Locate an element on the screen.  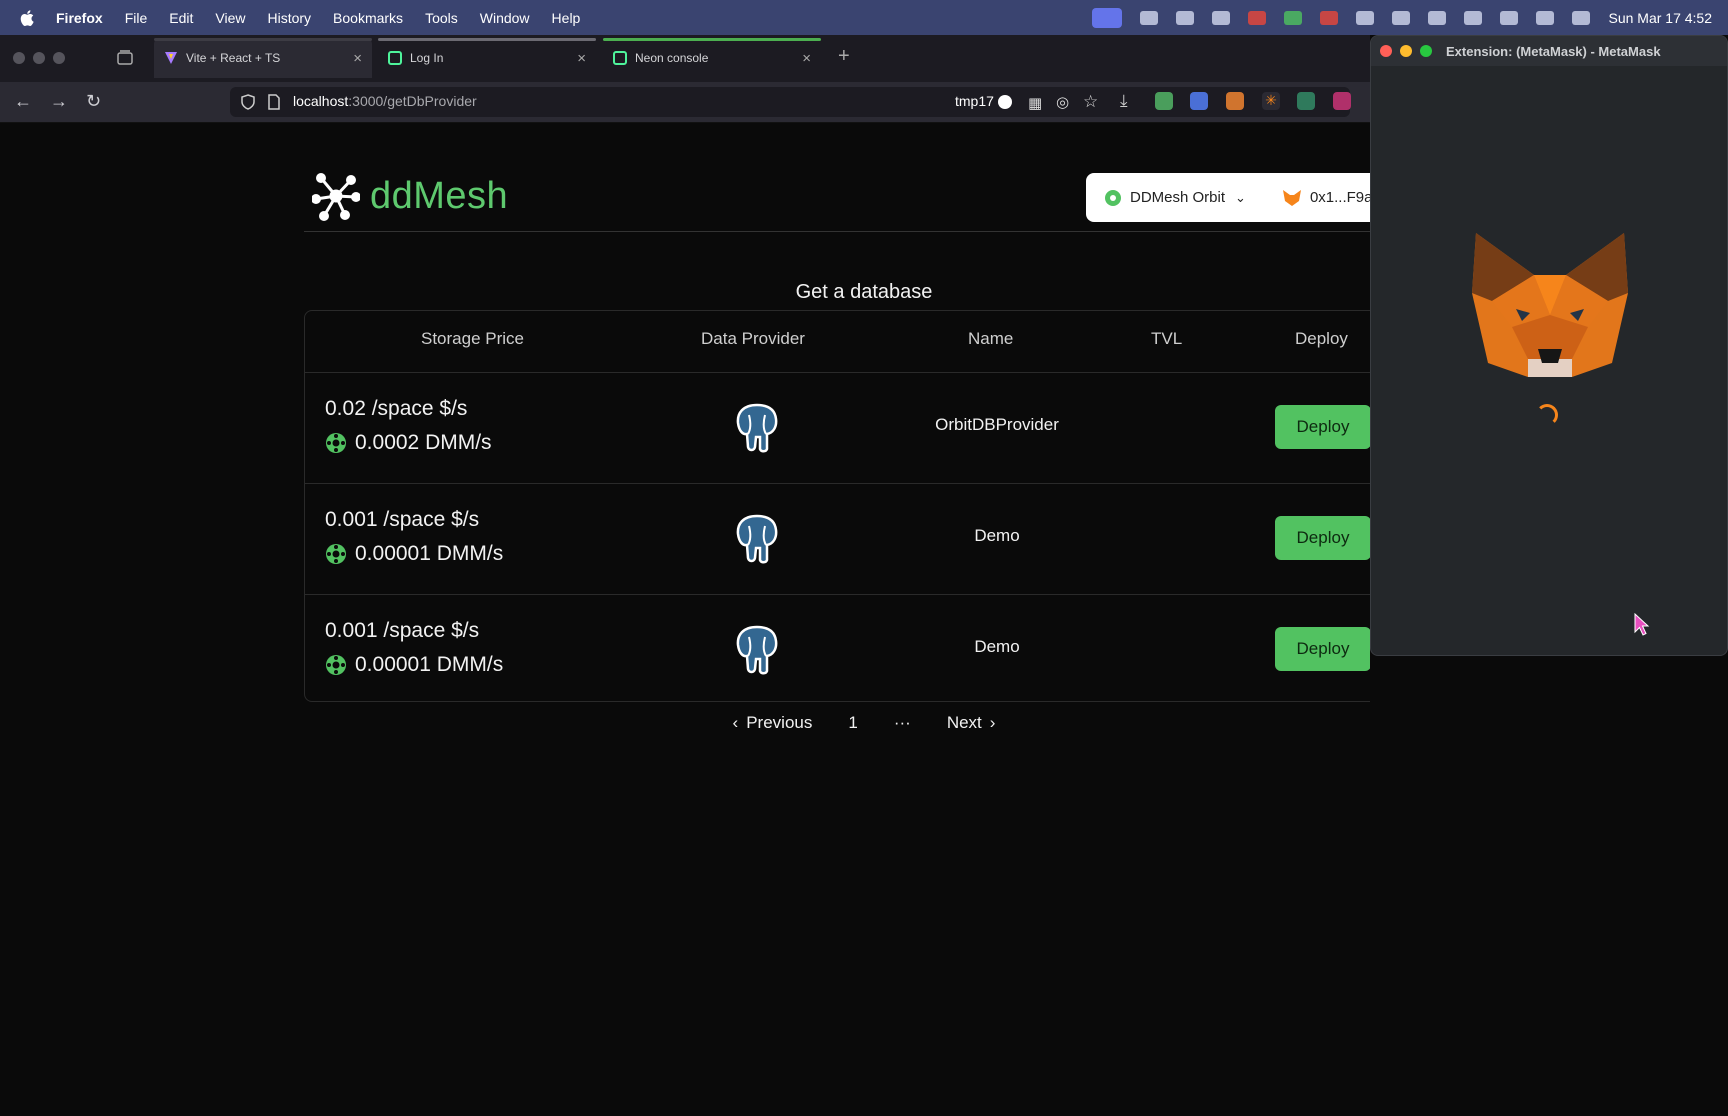
profile-dot-icon is located at coordinates (1005, 102).